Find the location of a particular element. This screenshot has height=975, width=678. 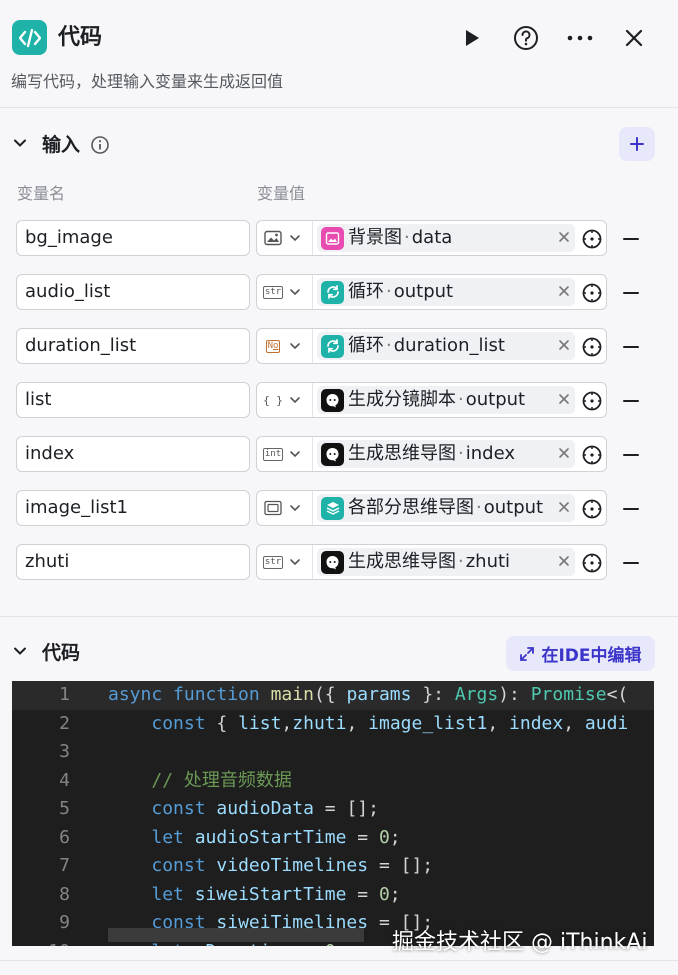

close-icon is located at coordinates (634, 38).